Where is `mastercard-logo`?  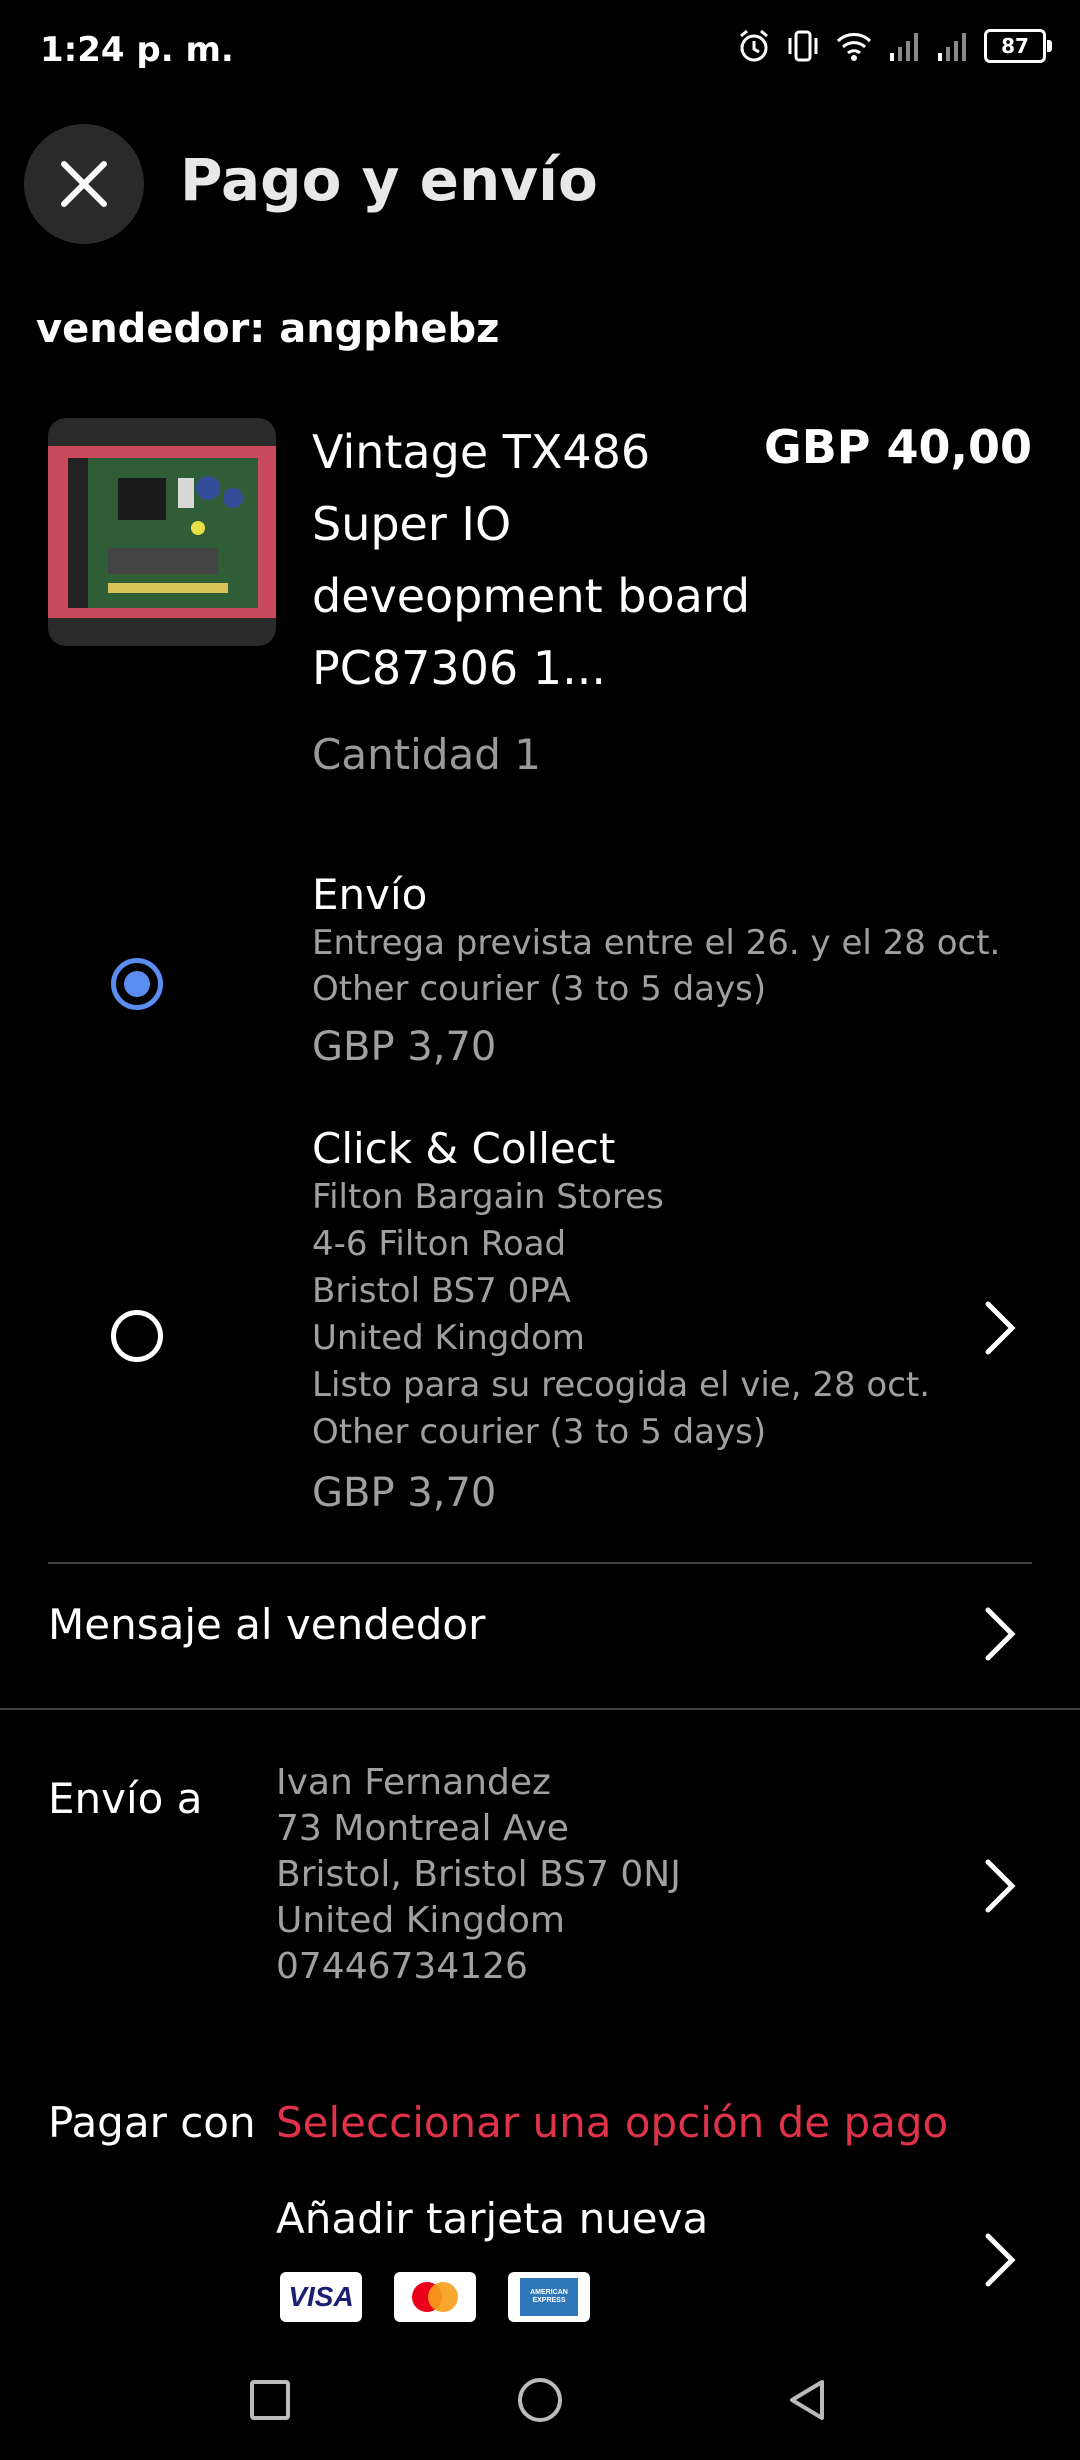 mastercard-logo is located at coordinates (435, 2297).